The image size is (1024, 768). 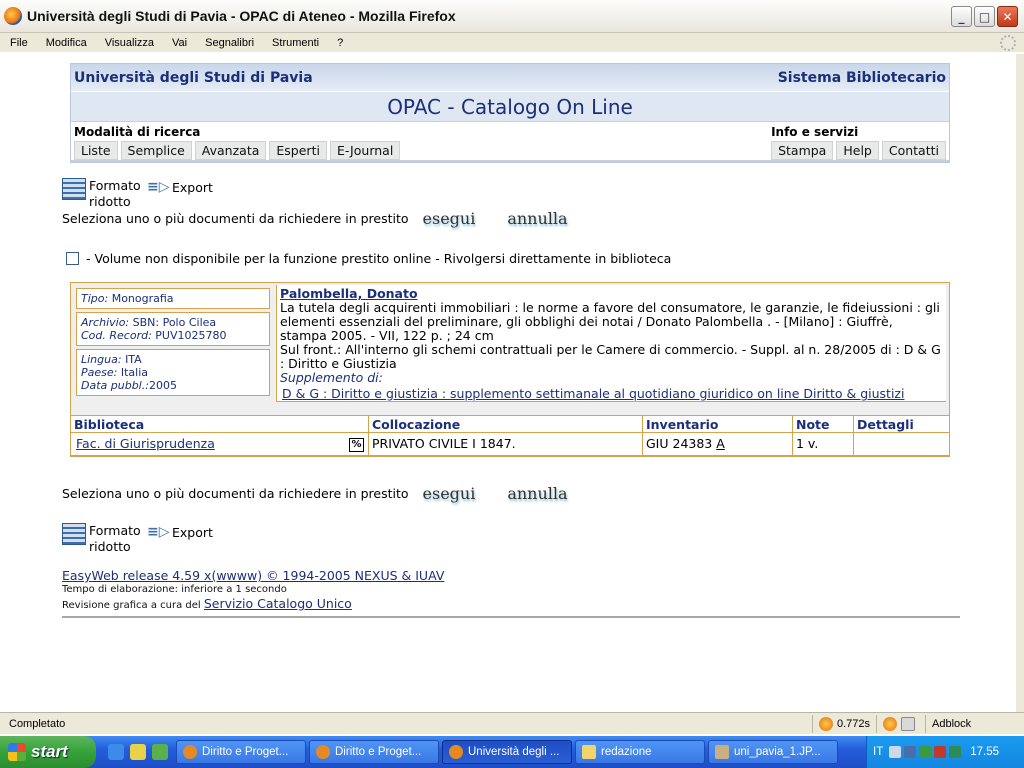 What do you see at coordinates (229, 43) in the screenshot?
I see `menu-segnalibri: Segnalibri` at bounding box center [229, 43].